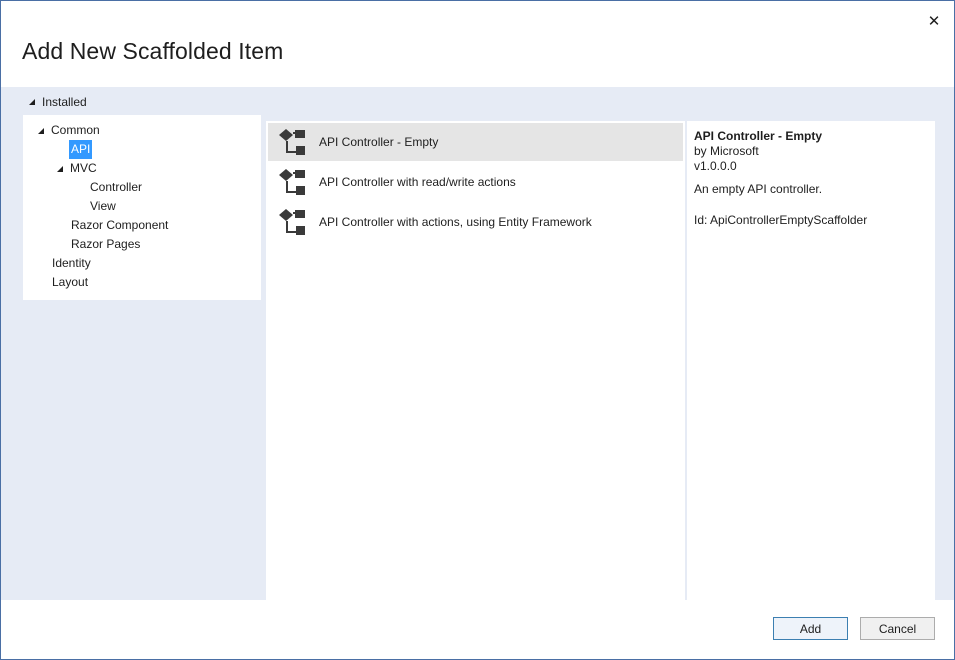 The height and width of the screenshot is (660, 955). What do you see at coordinates (475, 142) in the screenshot?
I see `list-item: API Controller - Empty` at bounding box center [475, 142].